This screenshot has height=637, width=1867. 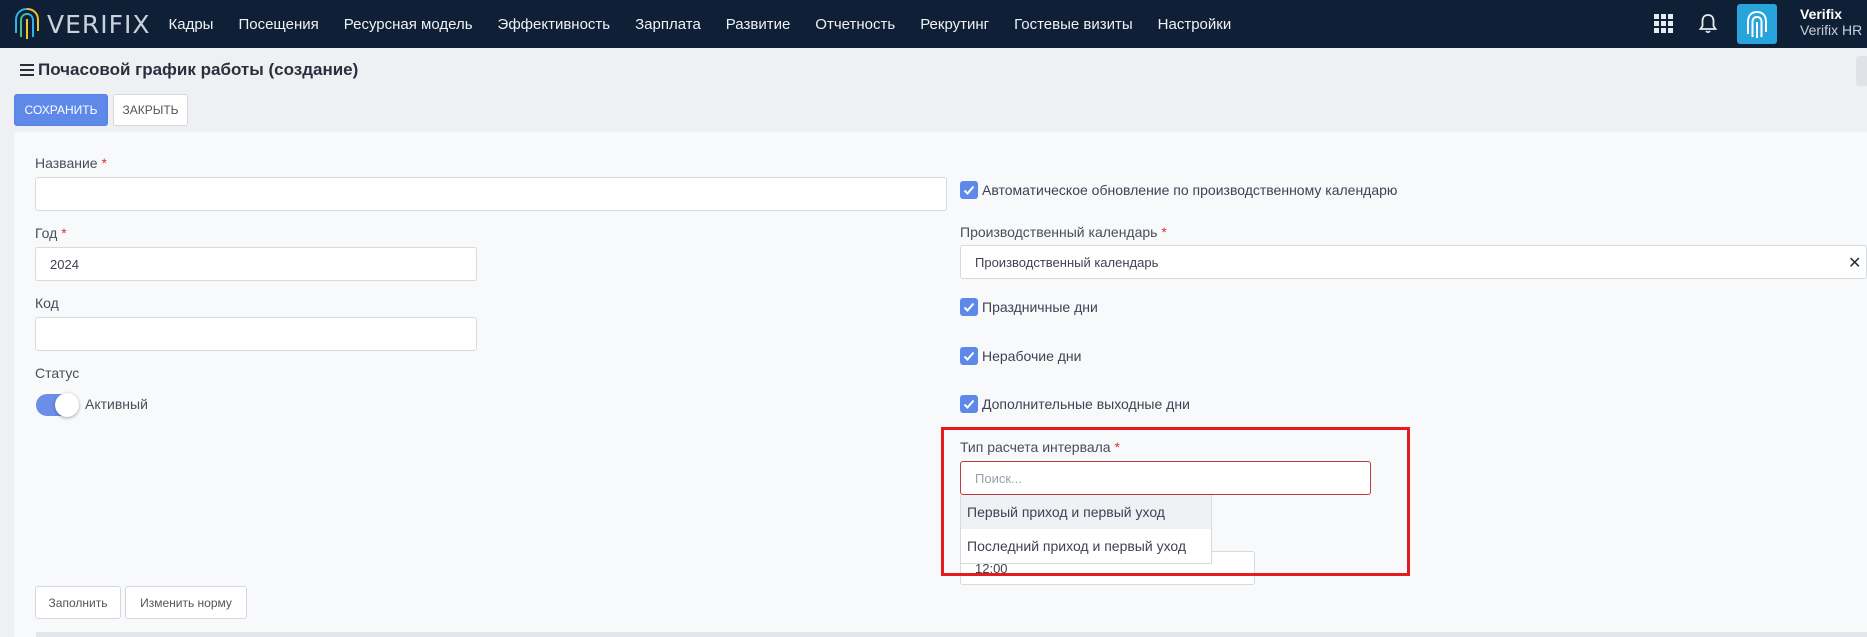 I want to click on interval-type-label: Тип расчета интервала *, so click(x=1040, y=447).